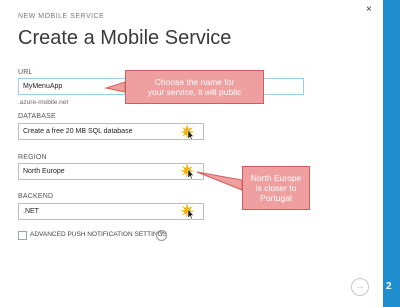  I want to click on callout-text: is closer to, so click(276, 188).